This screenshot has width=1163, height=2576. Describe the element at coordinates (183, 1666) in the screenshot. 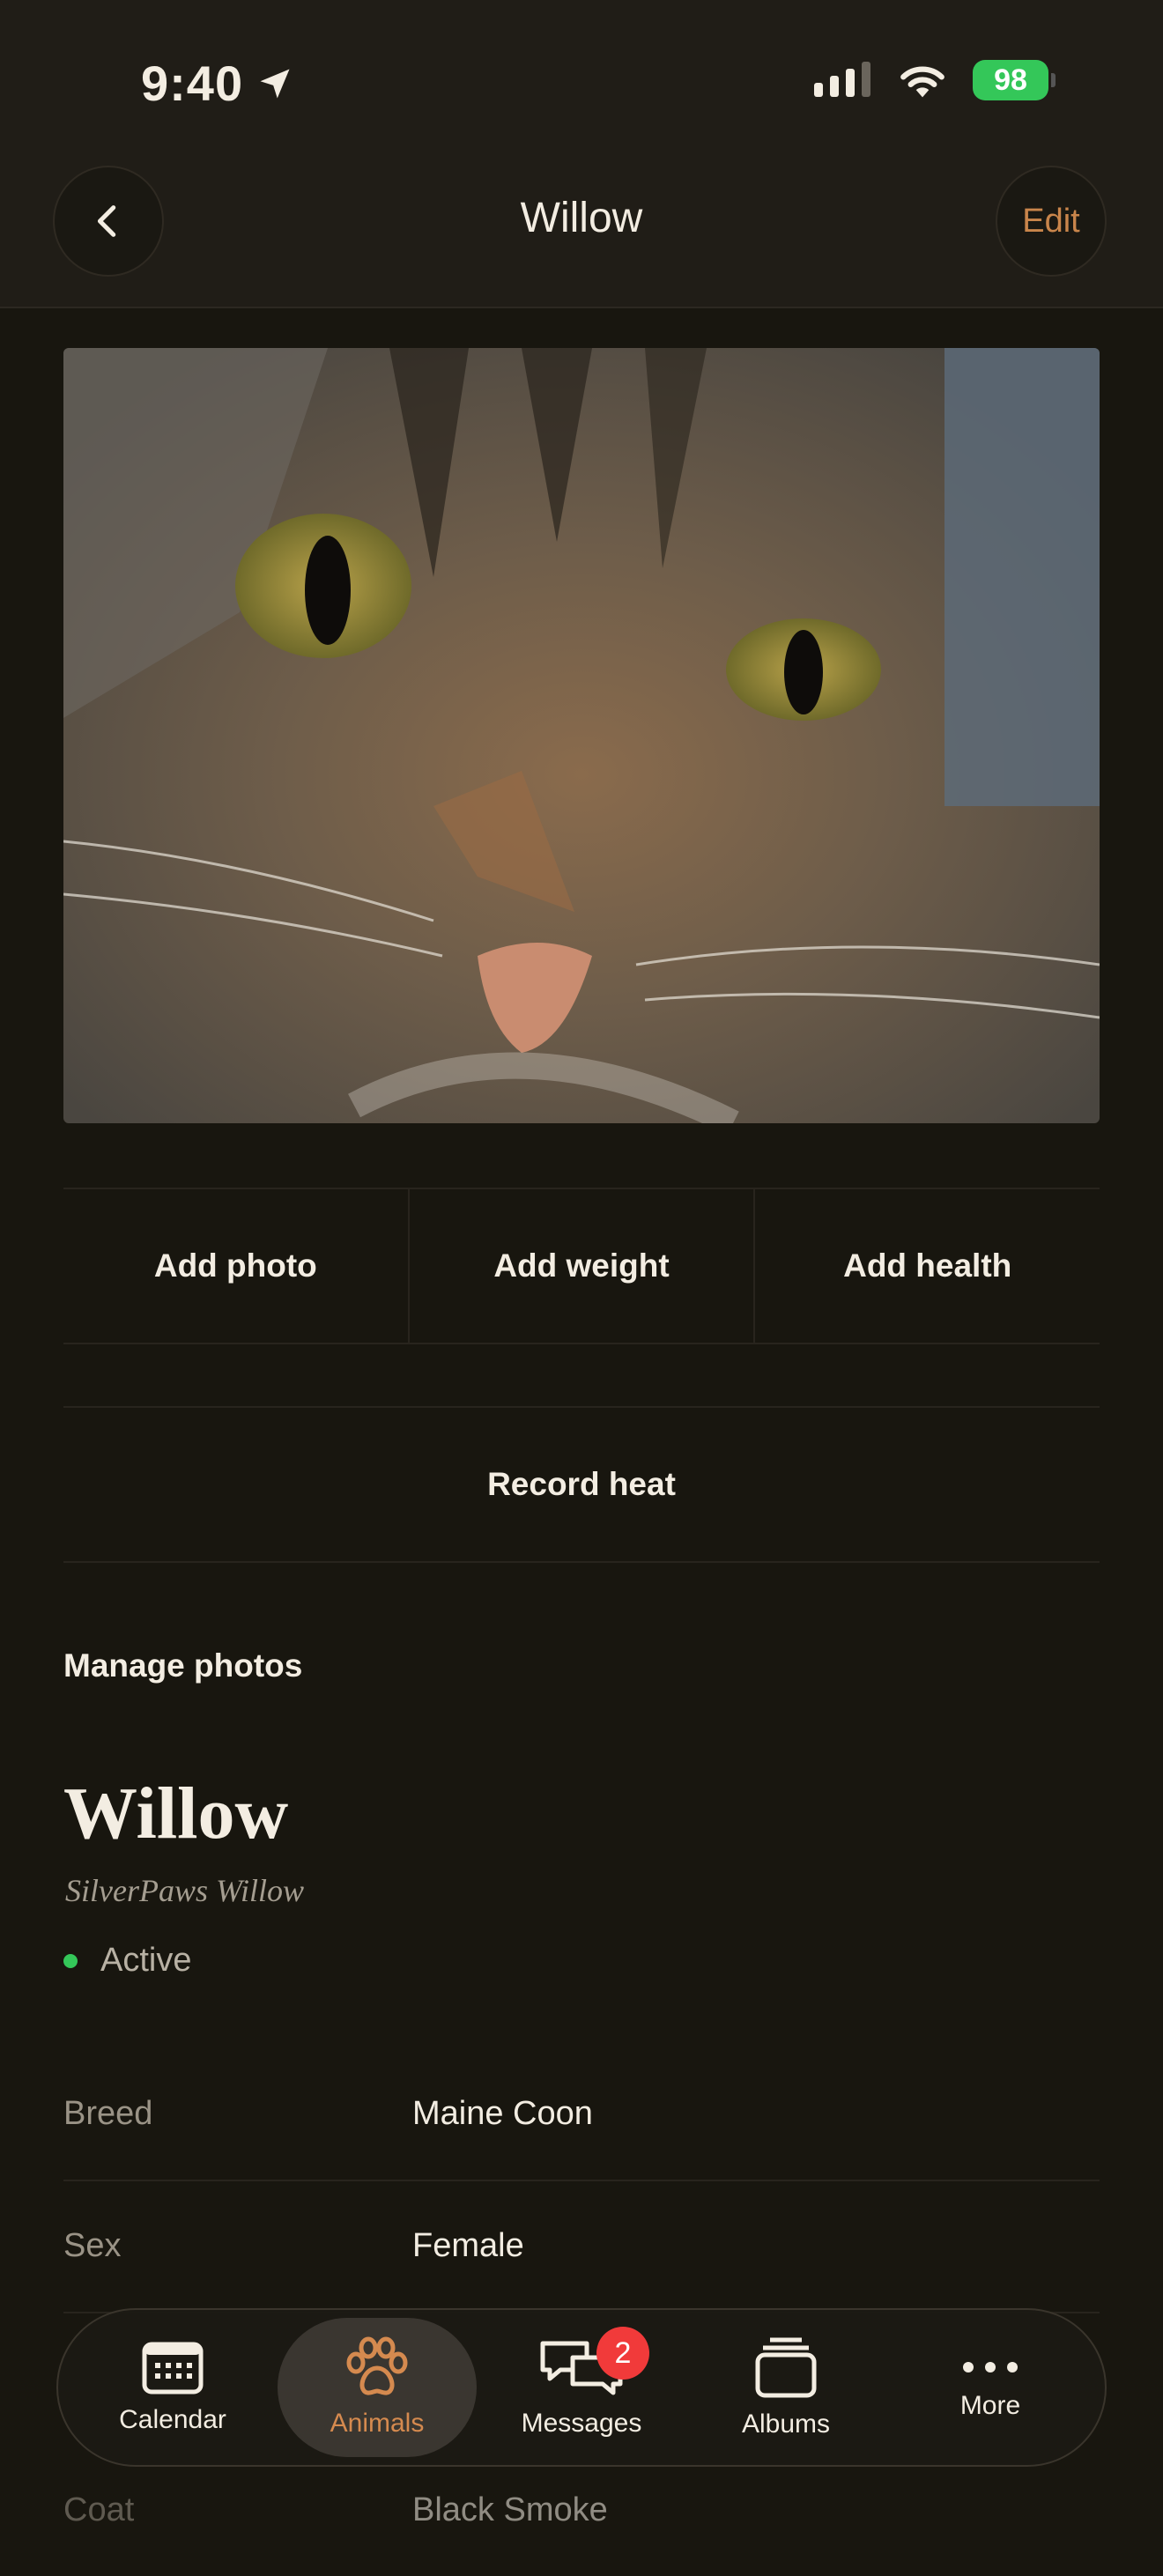

I see `manage-photos-link: Manage photos` at that location.